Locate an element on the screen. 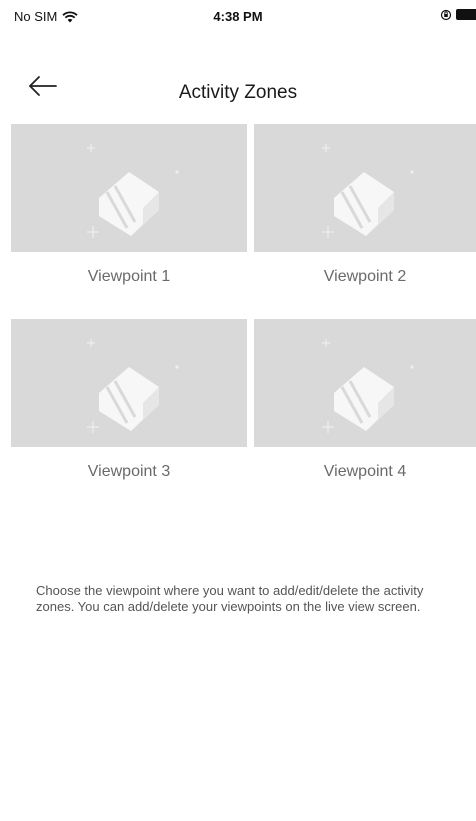 The image size is (476, 821). viewpoint-card-4: Viewpoint 4 is located at coordinates (365, 400).